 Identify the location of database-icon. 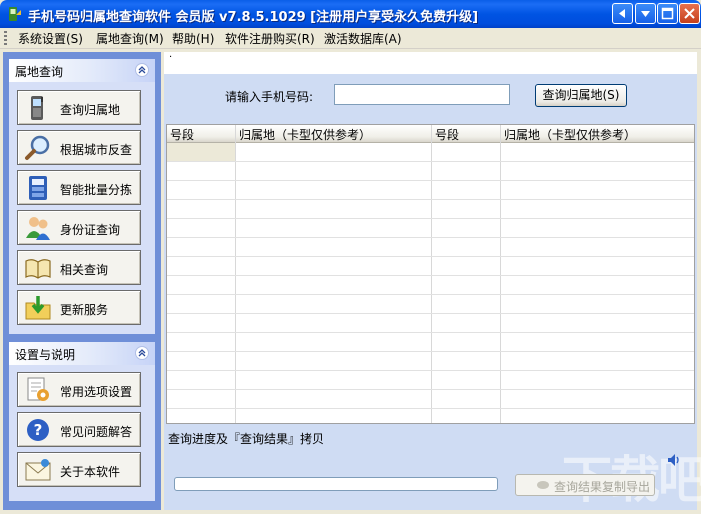
(38, 188).